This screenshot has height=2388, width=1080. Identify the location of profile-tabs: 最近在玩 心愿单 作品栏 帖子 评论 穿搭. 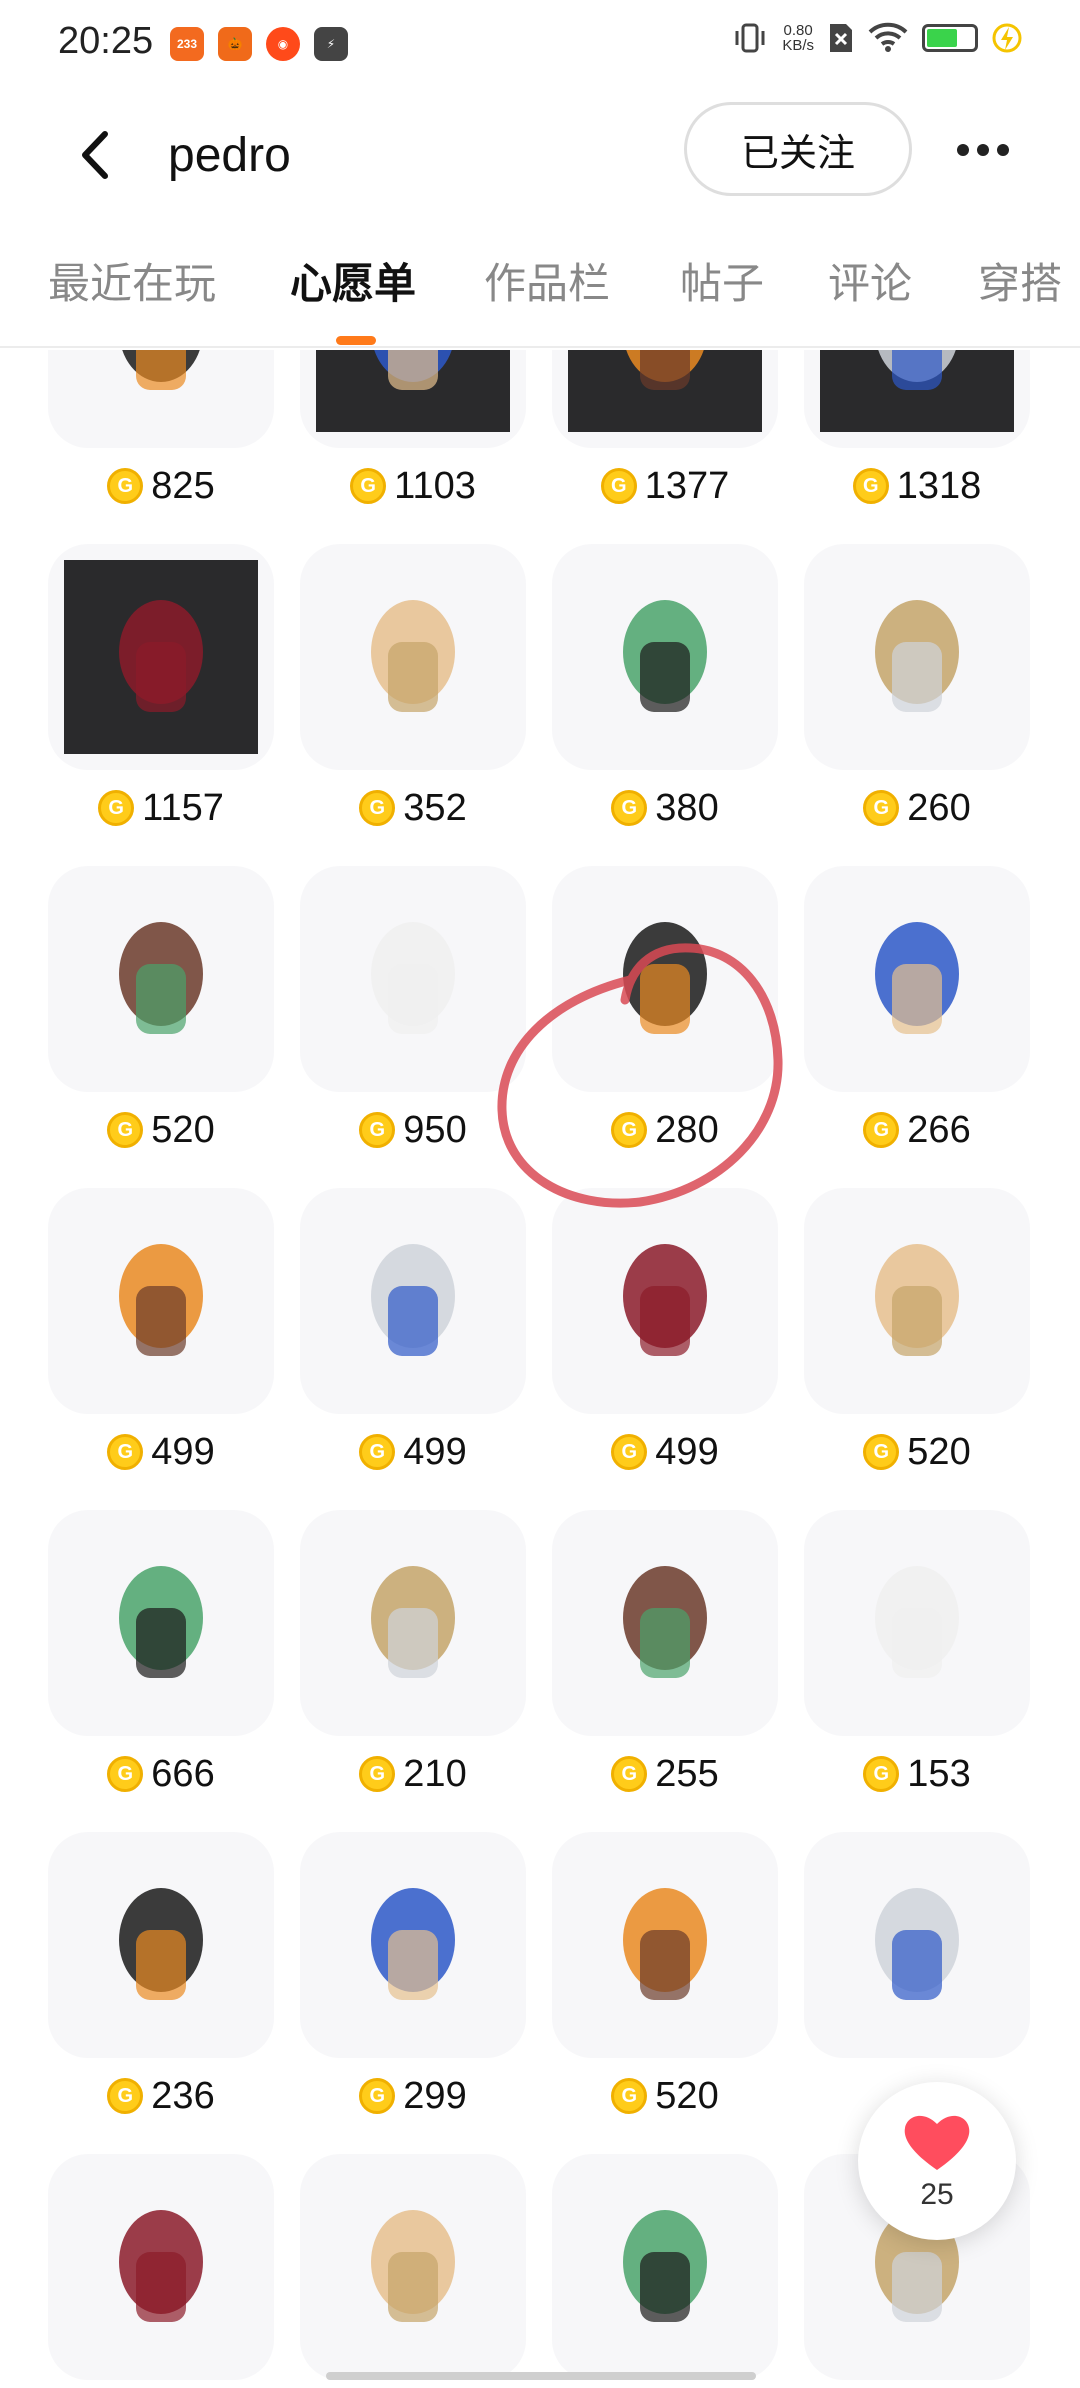
(540, 294).